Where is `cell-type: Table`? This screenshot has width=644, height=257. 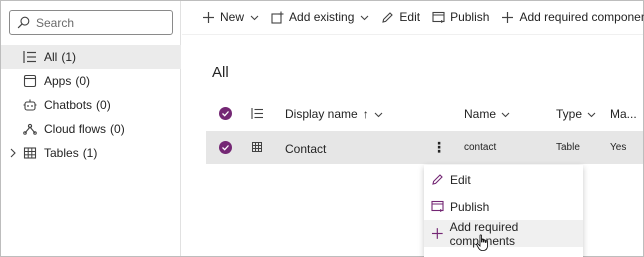
cell-type: Table is located at coordinates (568, 147).